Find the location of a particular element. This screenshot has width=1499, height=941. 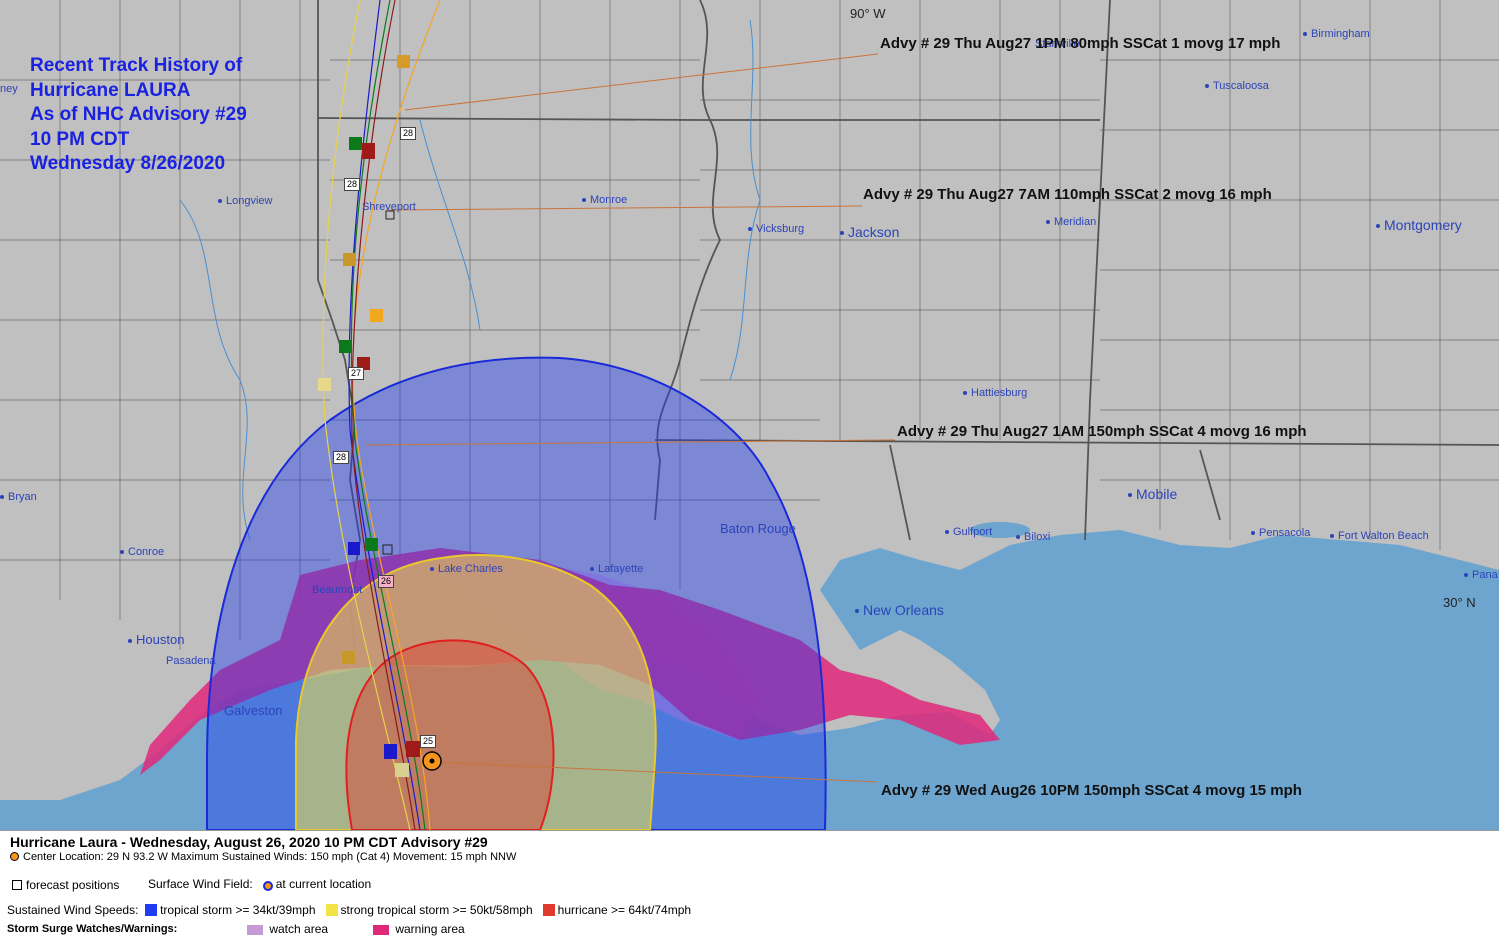

warning-area-label: warning area is located at coordinates (430, 929).